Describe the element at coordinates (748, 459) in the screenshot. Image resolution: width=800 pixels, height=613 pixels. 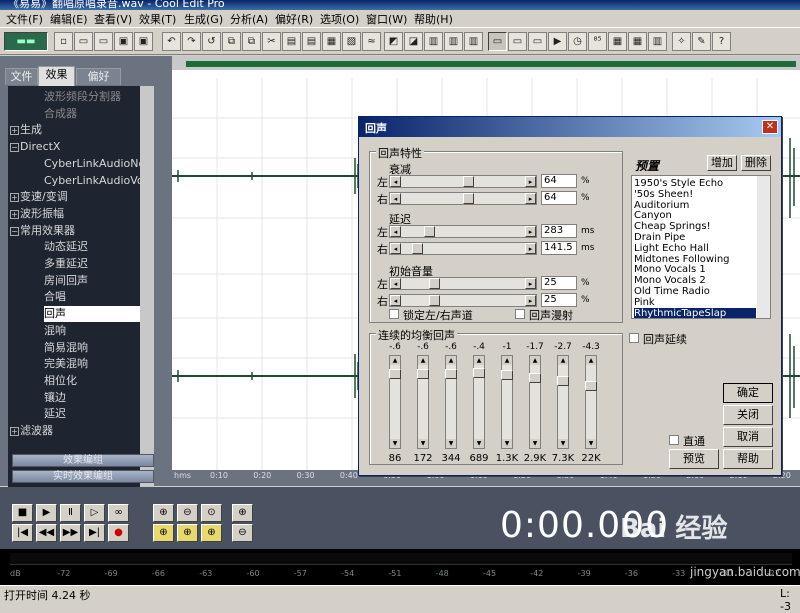
I see `help-button: 帮助` at that location.